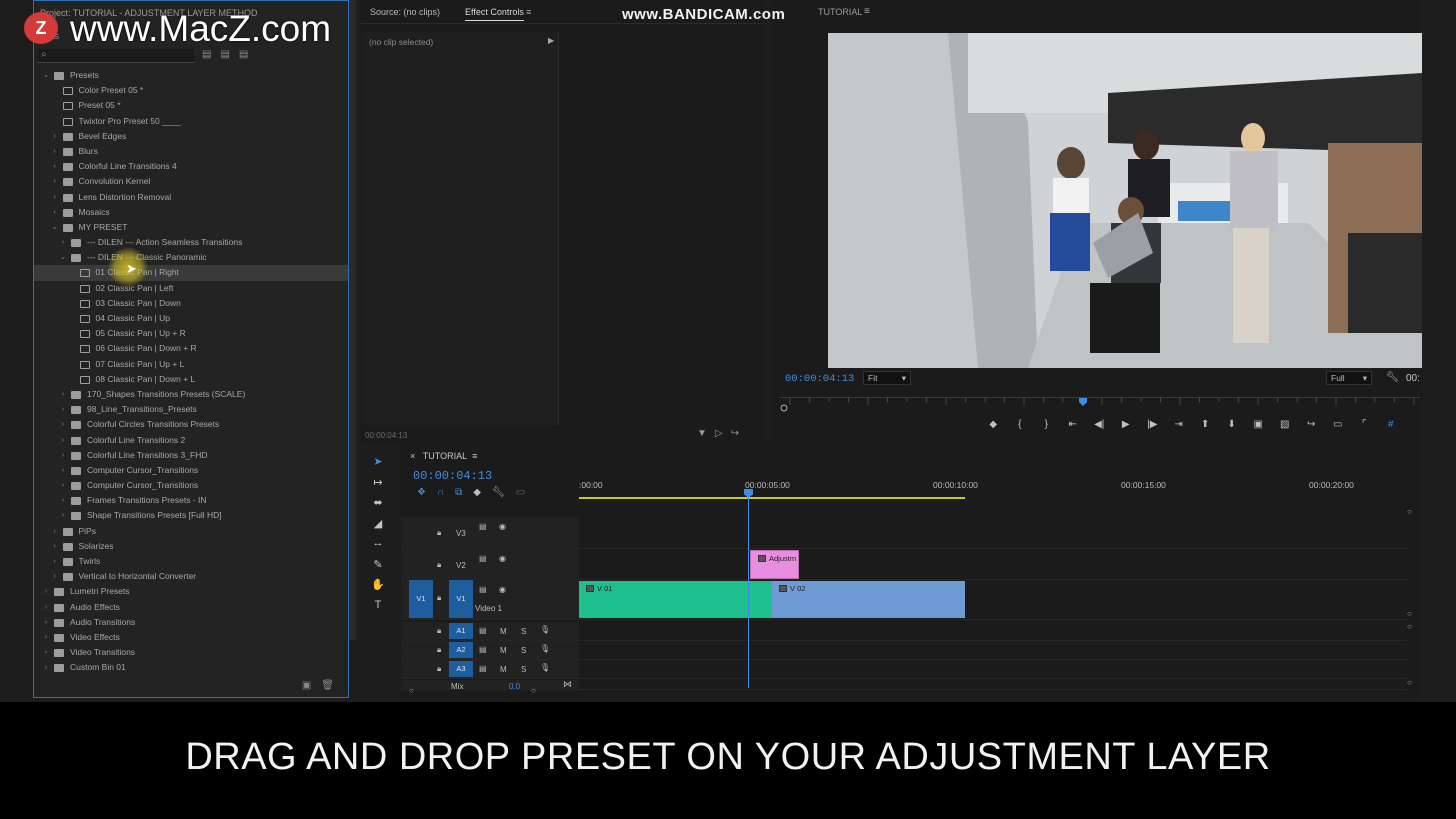  What do you see at coordinates (477, 492) in the screenshot?
I see `marker-icon: ◆` at bounding box center [477, 492].